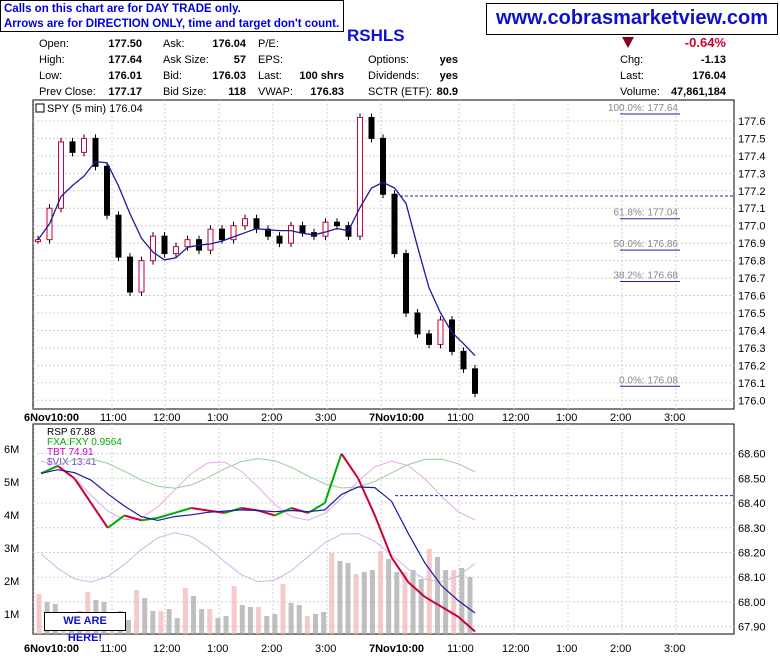  What do you see at coordinates (643, 108) in the screenshot?
I see `fib-label: 100.0%: 177.64` at bounding box center [643, 108].